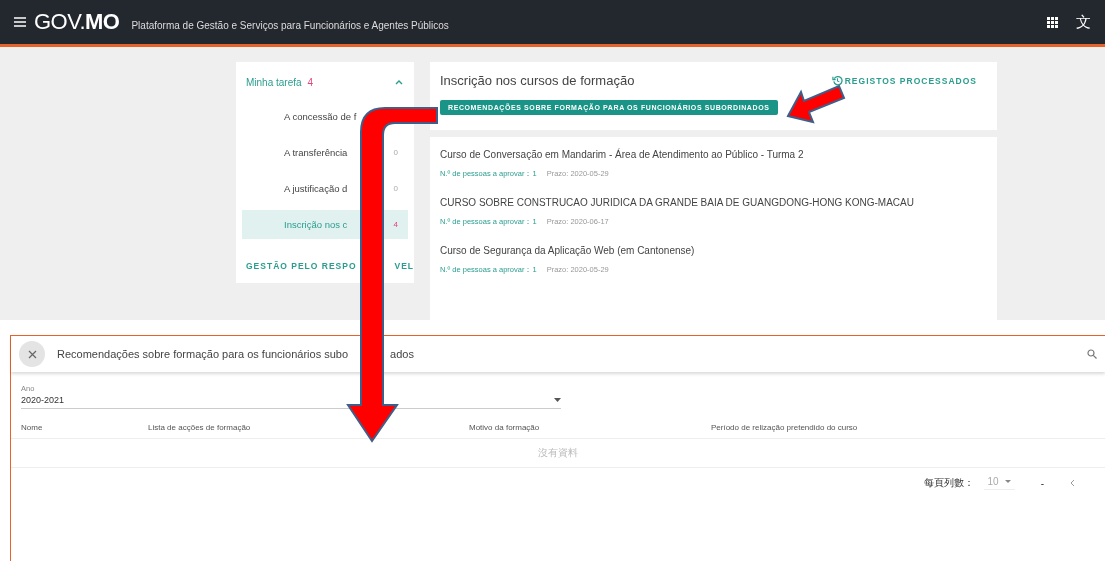  What do you see at coordinates (274, 82) in the screenshot?
I see `sidebar-title: Minha tarefa` at bounding box center [274, 82].